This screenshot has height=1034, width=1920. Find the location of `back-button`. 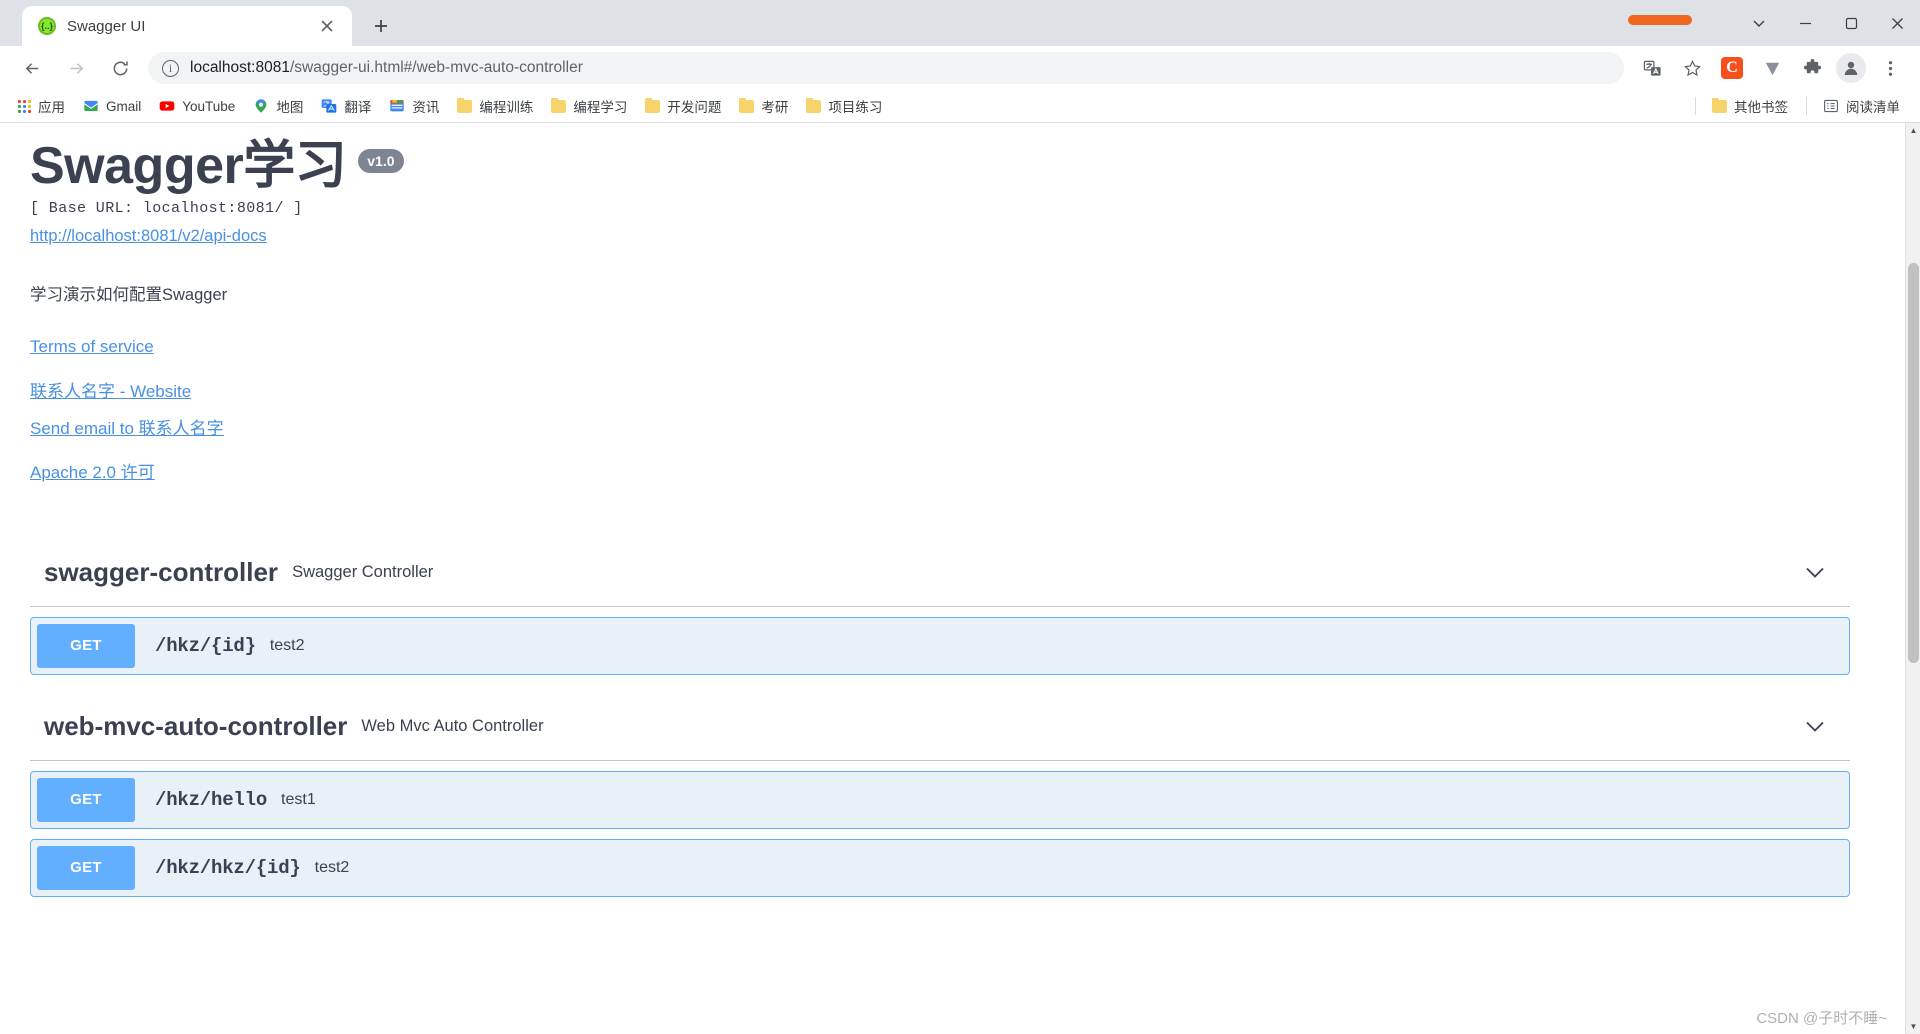

back-button is located at coordinates (32, 68).